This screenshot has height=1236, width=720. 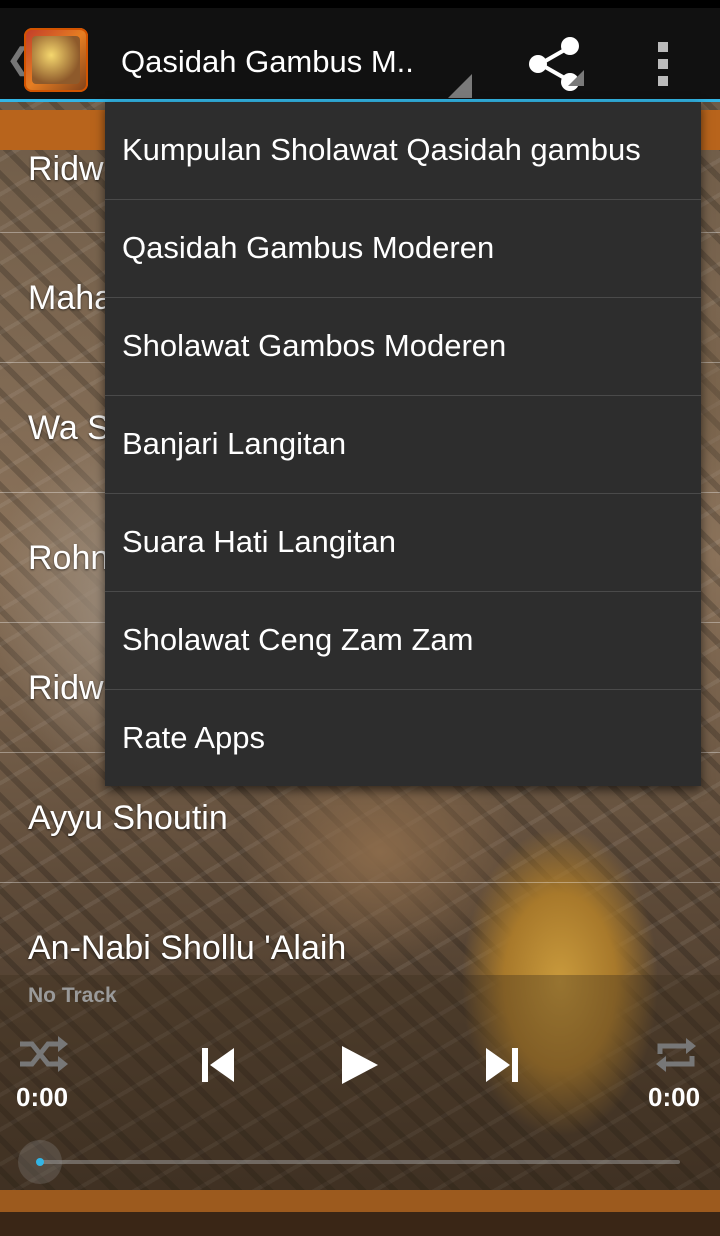 What do you see at coordinates (187, 948) in the screenshot?
I see `list-item-label: An-Nabi Shollu 'Alaih` at bounding box center [187, 948].